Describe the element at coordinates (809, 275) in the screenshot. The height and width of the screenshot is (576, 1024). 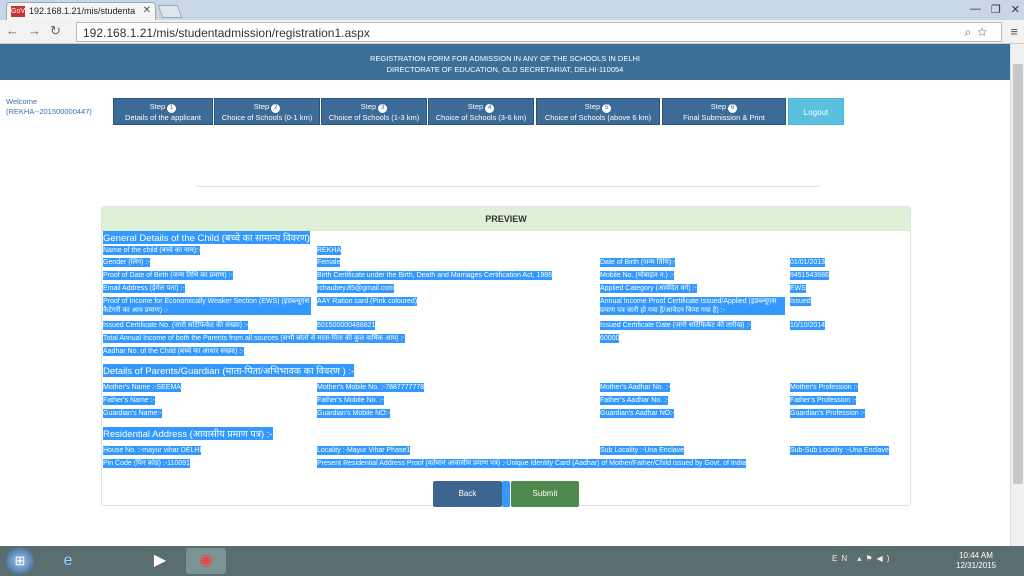
I see `mobile-value: 9451543686` at that location.